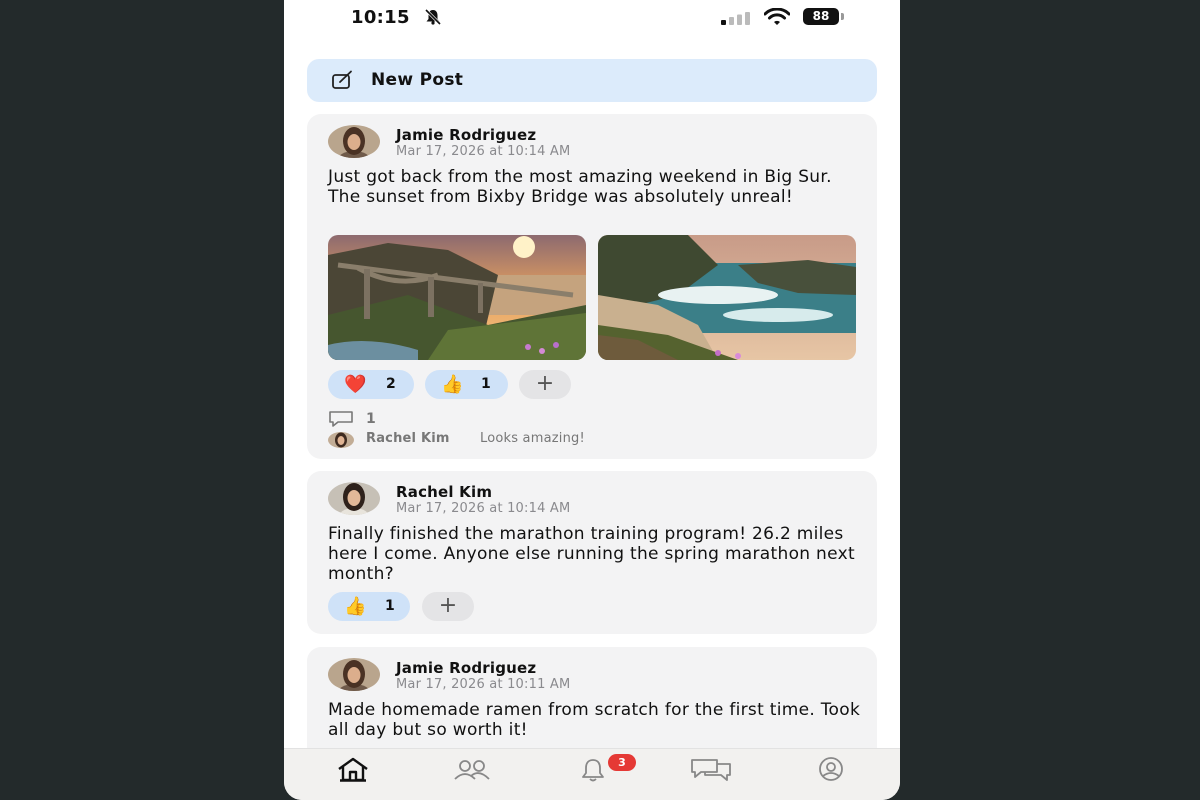 Image resolution: width=1200 pixels, height=800 pixels. I want to click on home-icon, so click(353, 772).